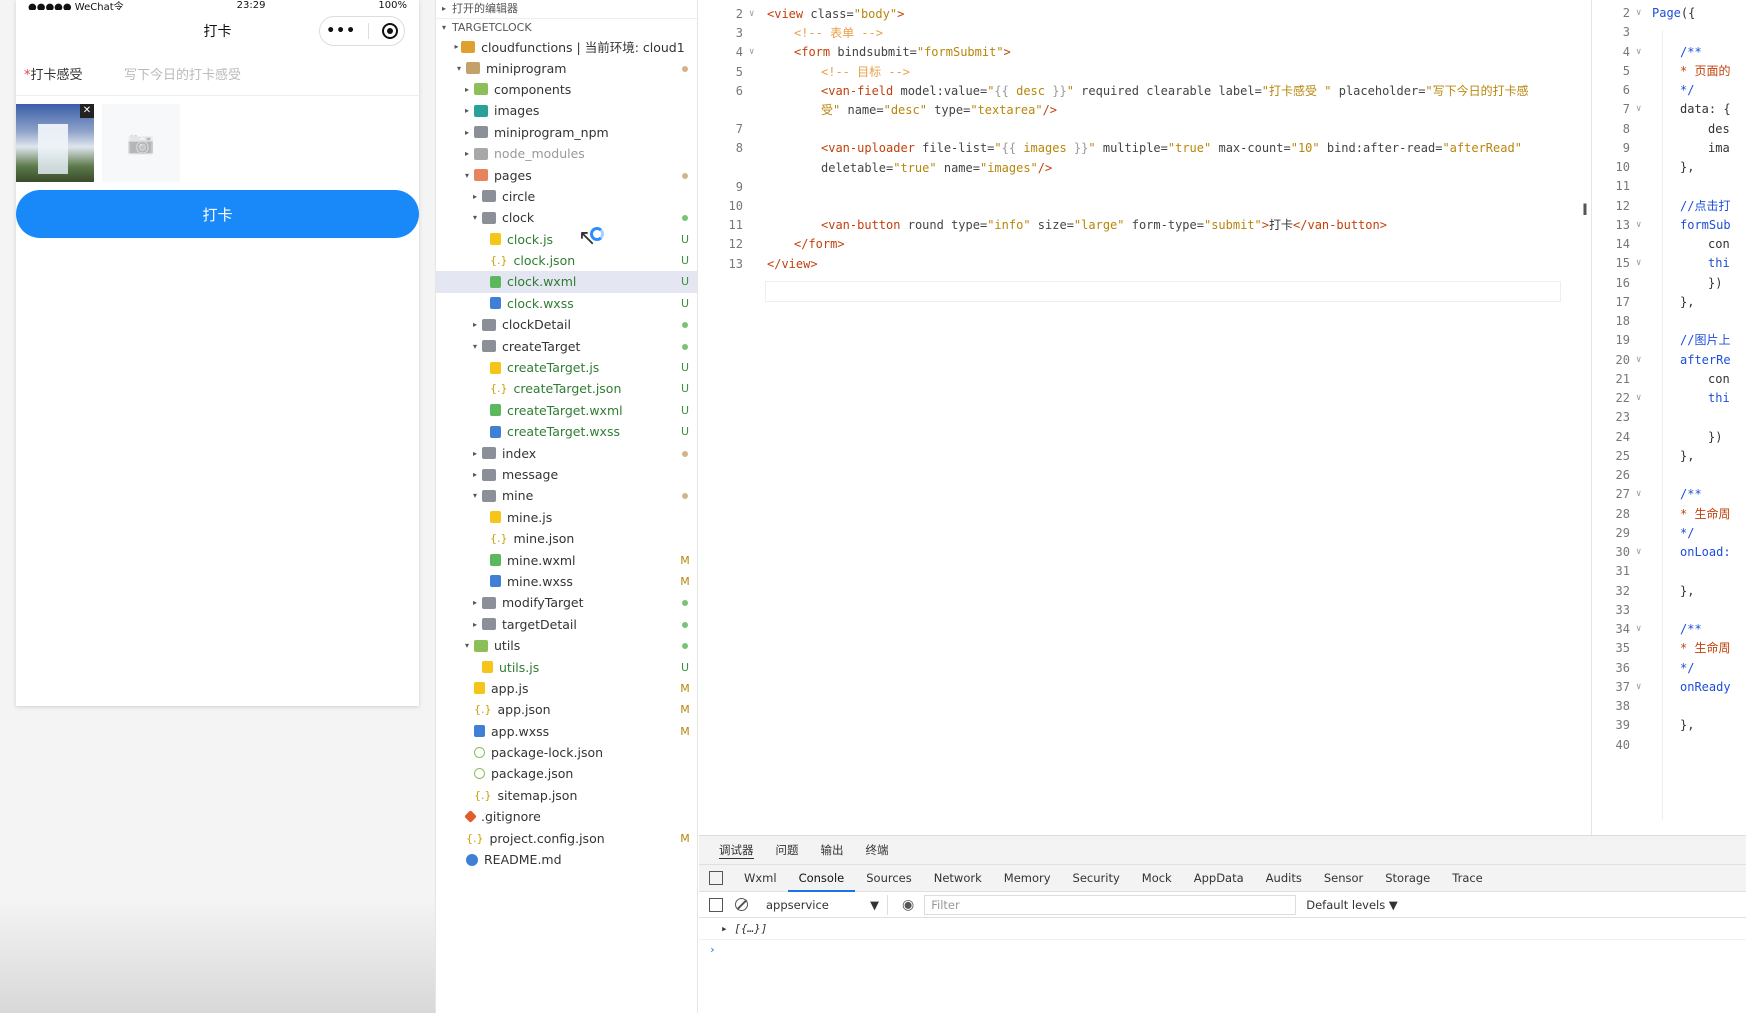  Describe the element at coordinates (566, 303) in the screenshot. I see `tree-item: clock.wxss U` at that location.